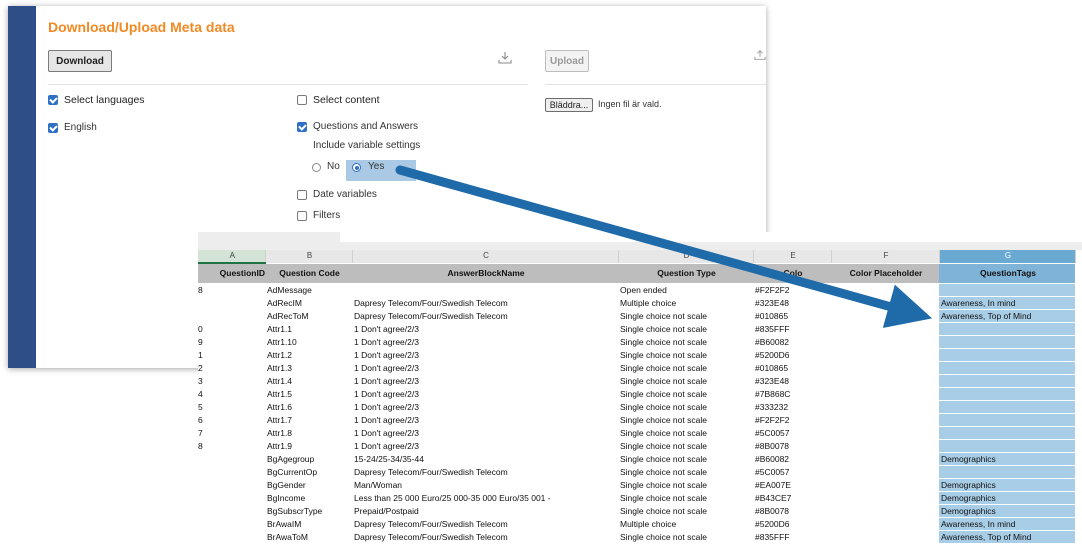 The image size is (1082, 548). What do you see at coordinates (231, 381) in the screenshot?
I see `table-cell: 3` at bounding box center [231, 381].